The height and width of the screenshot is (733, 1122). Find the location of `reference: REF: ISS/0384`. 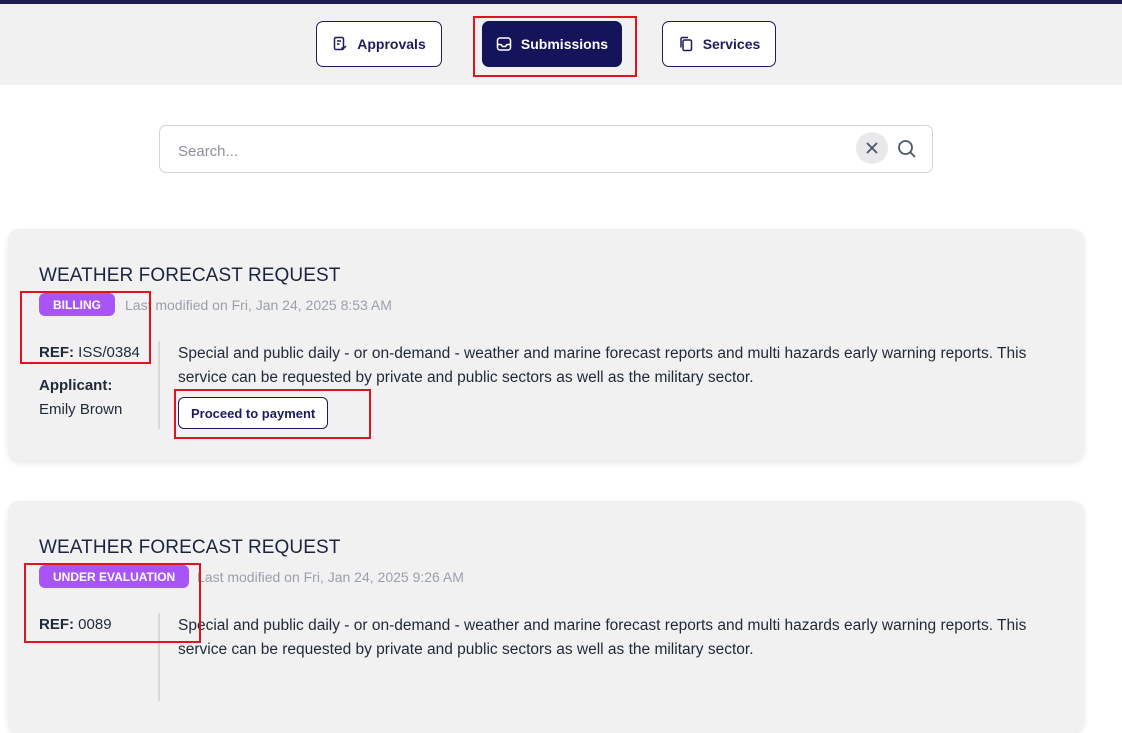

reference: REF: ISS/0384 is located at coordinates (89, 352).